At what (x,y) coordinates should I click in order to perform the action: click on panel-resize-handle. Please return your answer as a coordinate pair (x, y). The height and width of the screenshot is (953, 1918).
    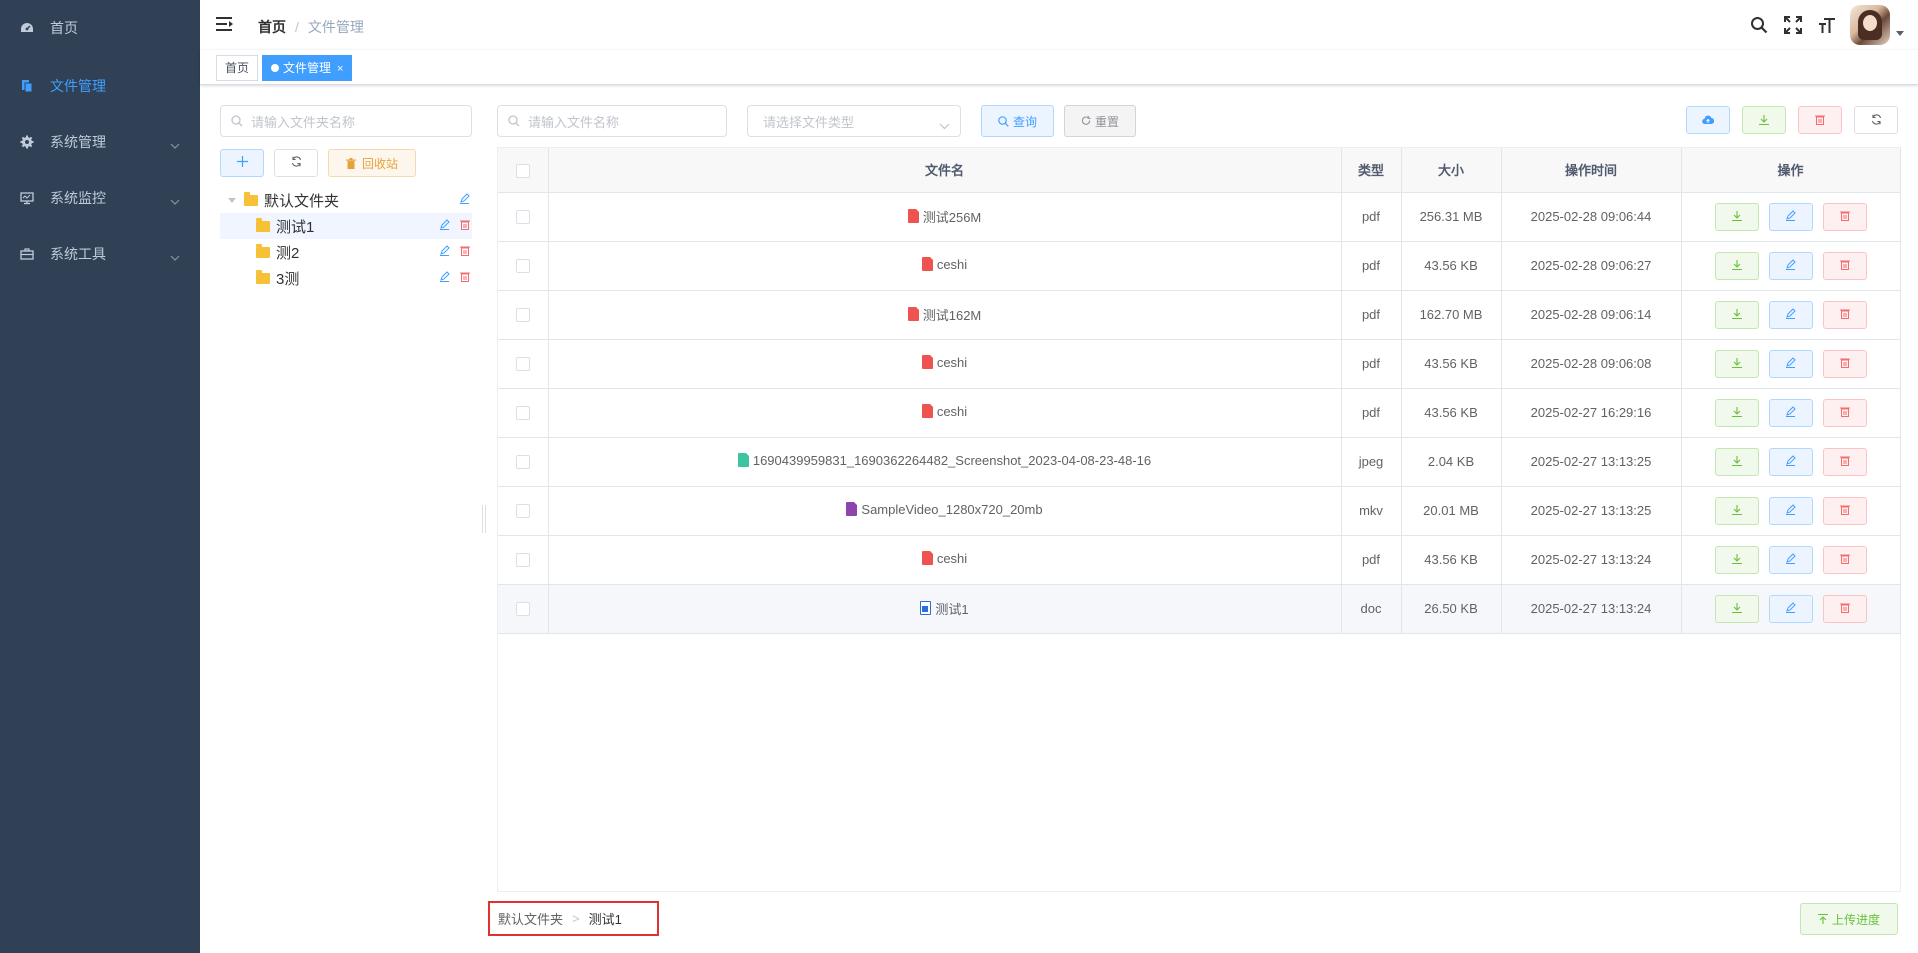
    Looking at the image, I should click on (484, 519).